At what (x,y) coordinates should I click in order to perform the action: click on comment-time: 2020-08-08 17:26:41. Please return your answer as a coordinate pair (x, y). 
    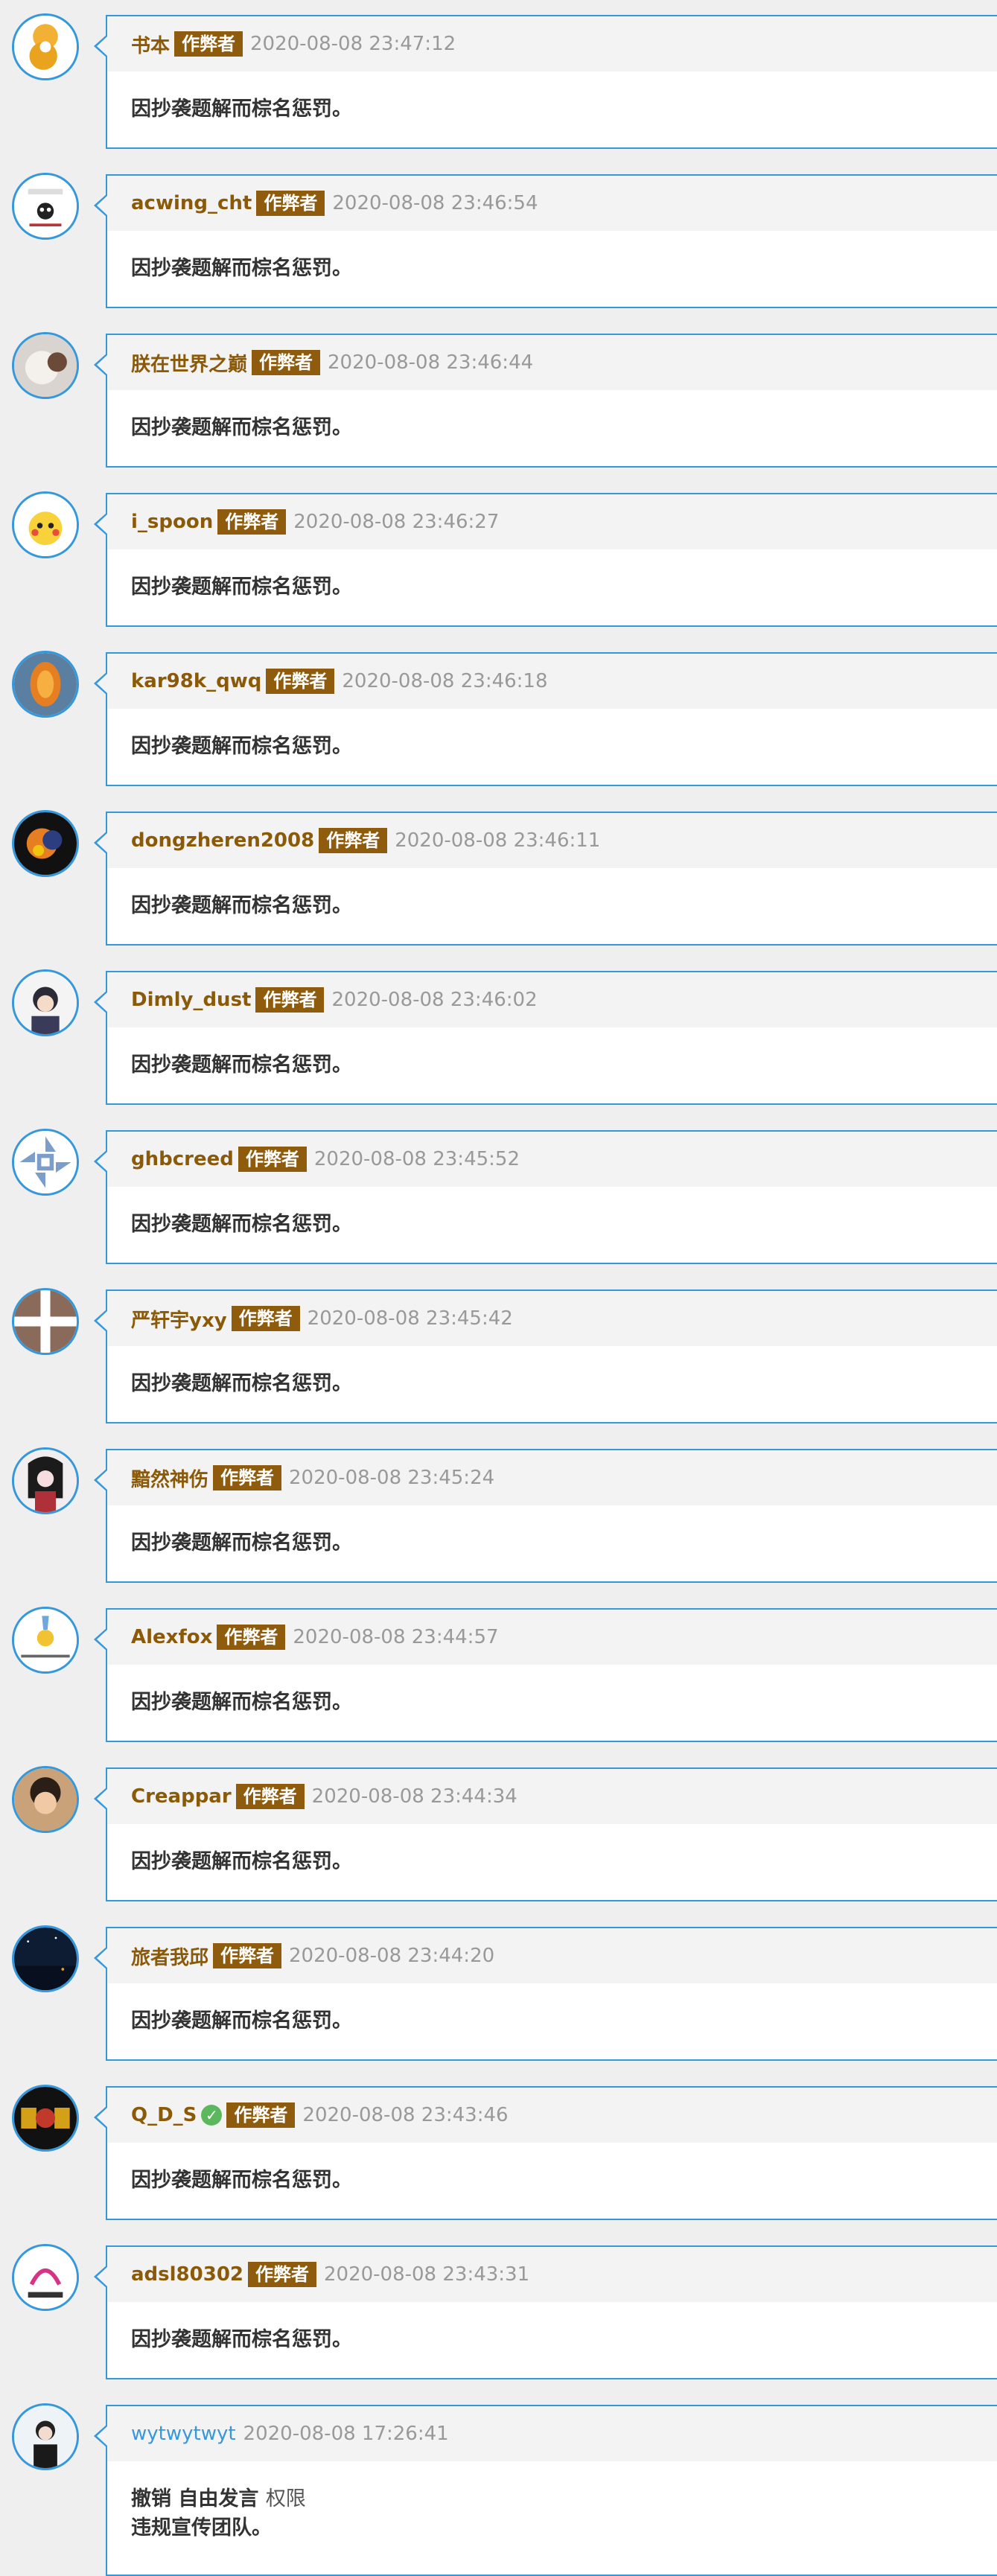
    Looking at the image, I should click on (346, 2434).